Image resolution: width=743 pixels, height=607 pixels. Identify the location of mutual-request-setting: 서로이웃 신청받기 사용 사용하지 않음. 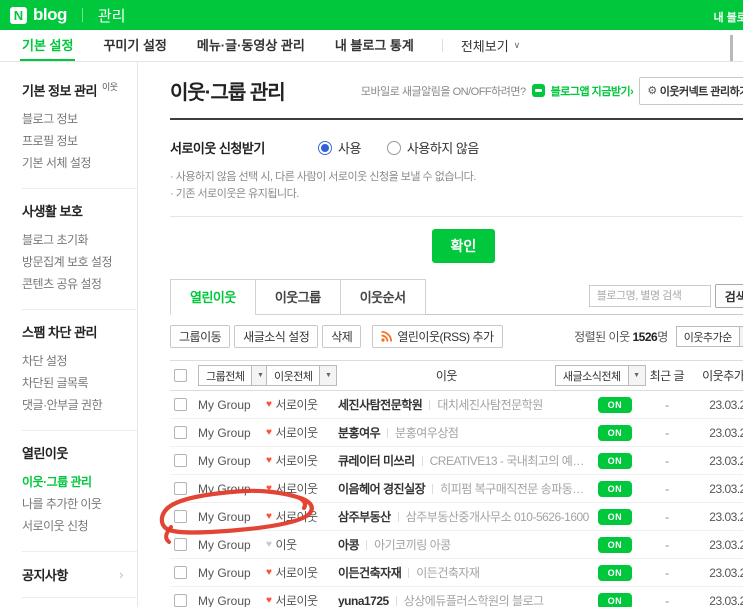
(456, 147).